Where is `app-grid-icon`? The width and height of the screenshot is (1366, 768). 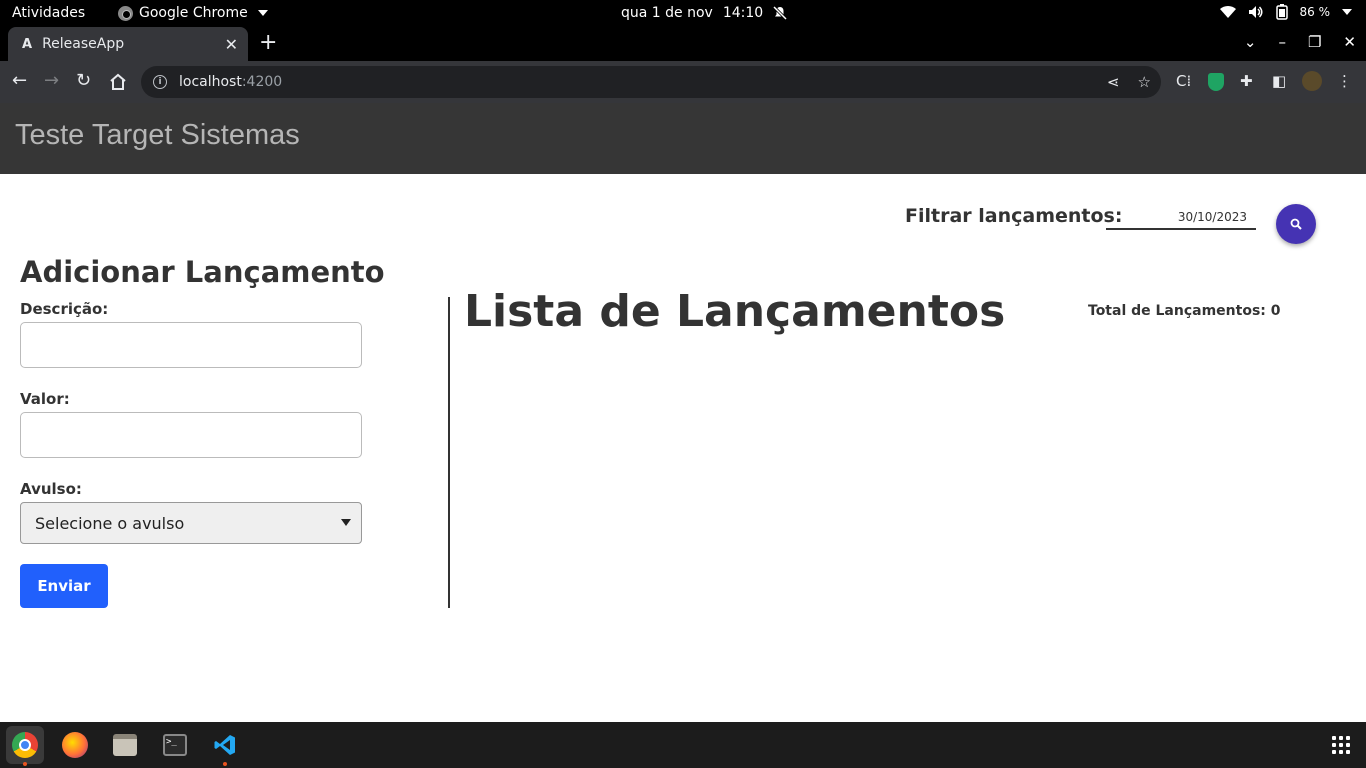 app-grid-icon is located at coordinates (1341, 745).